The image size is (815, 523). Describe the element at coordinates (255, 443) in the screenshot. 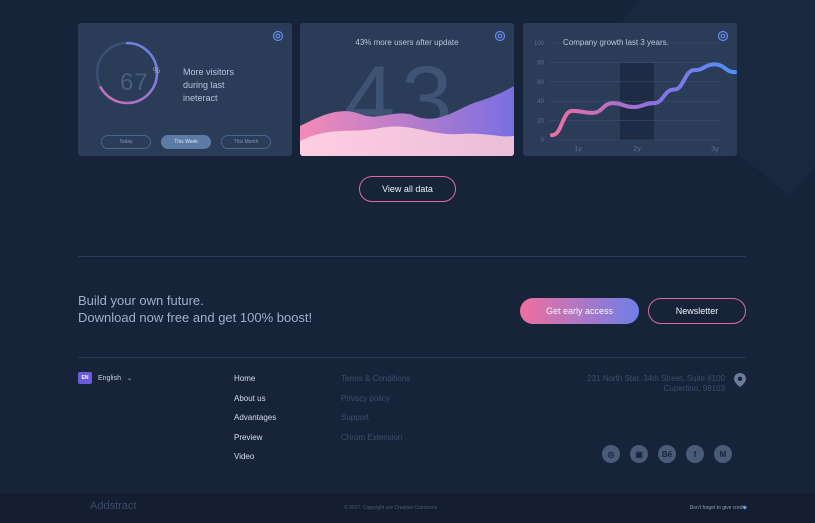

I see `footer-link-preview: Preview` at that location.